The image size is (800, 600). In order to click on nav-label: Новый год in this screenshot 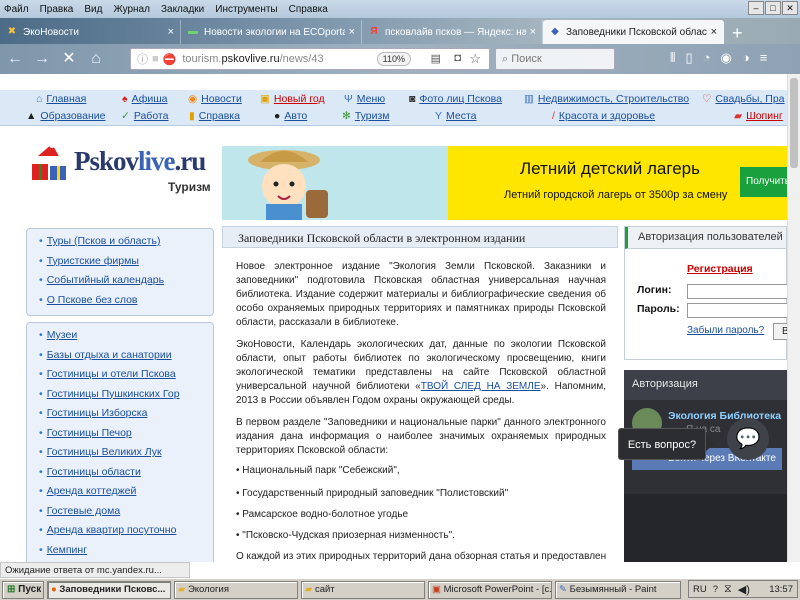, I will do `click(299, 99)`.